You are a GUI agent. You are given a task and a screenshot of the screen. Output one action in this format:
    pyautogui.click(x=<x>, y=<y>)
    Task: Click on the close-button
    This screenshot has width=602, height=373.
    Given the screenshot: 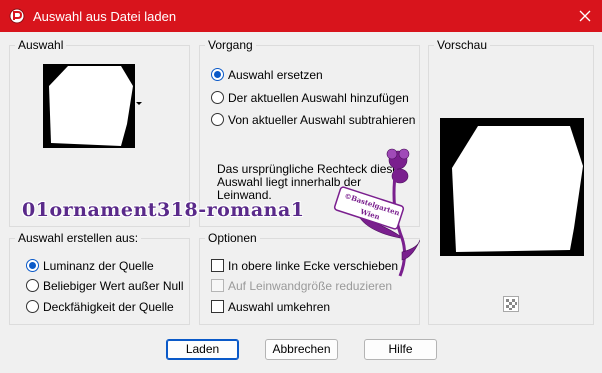 What is the action you would take?
    pyautogui.click(x=585, y=16)
    